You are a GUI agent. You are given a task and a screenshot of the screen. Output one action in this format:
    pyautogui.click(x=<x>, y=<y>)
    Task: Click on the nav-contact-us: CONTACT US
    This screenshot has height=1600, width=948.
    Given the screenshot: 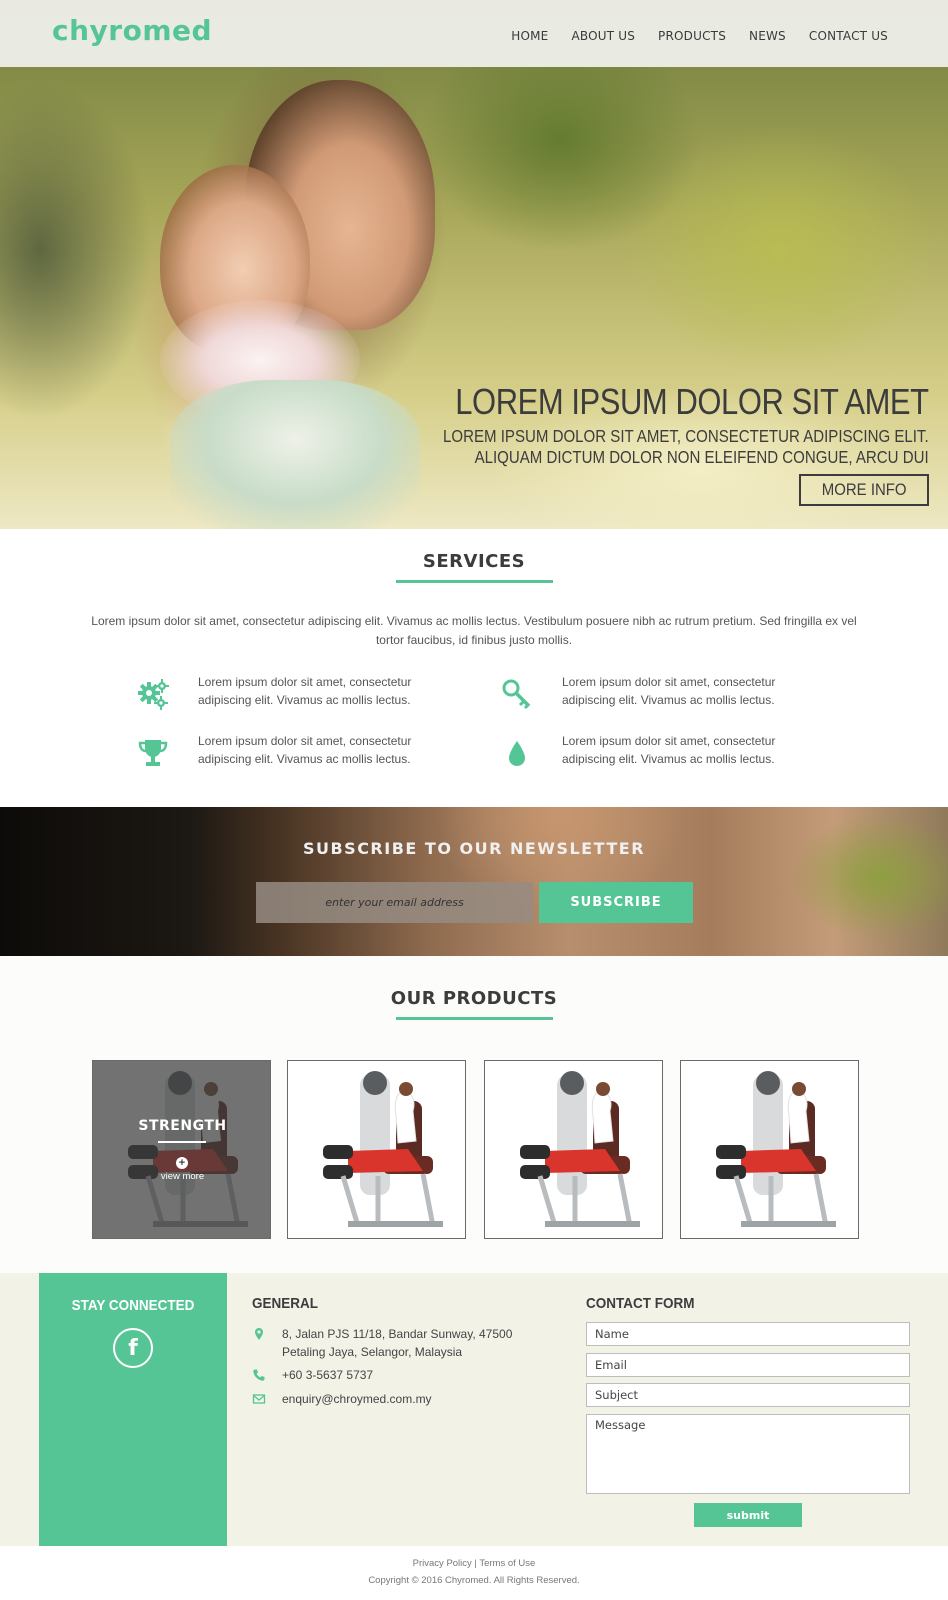 What is the action you would take?
    pyautogui.click(x=848, y=36)
    